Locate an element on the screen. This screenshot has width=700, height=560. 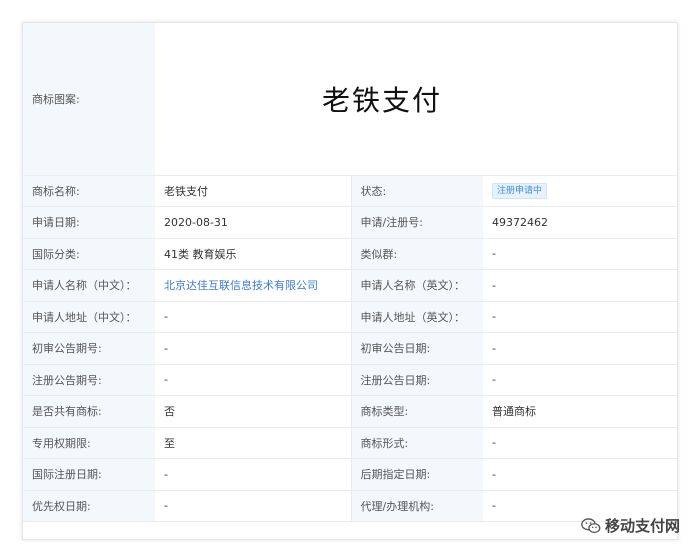
table-row: 注册公告期号: - 注册公告日期: - is located at coordinates (350, 380).